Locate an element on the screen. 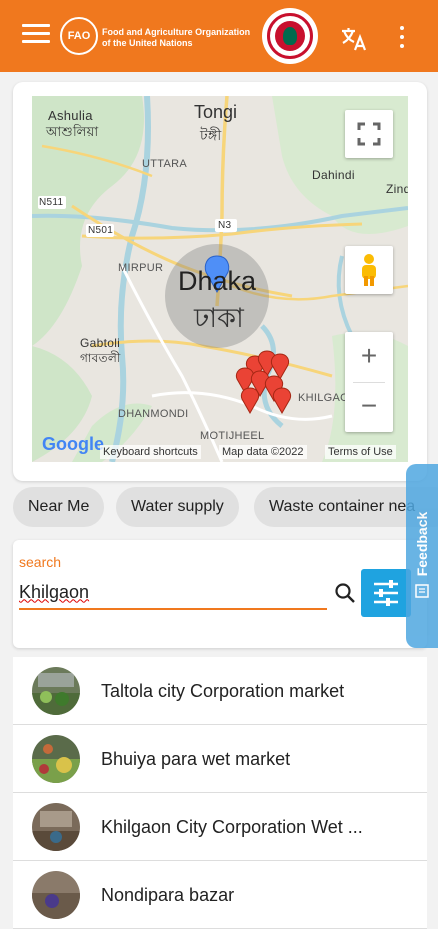  translate-icon is located at coordinates (354, 39).